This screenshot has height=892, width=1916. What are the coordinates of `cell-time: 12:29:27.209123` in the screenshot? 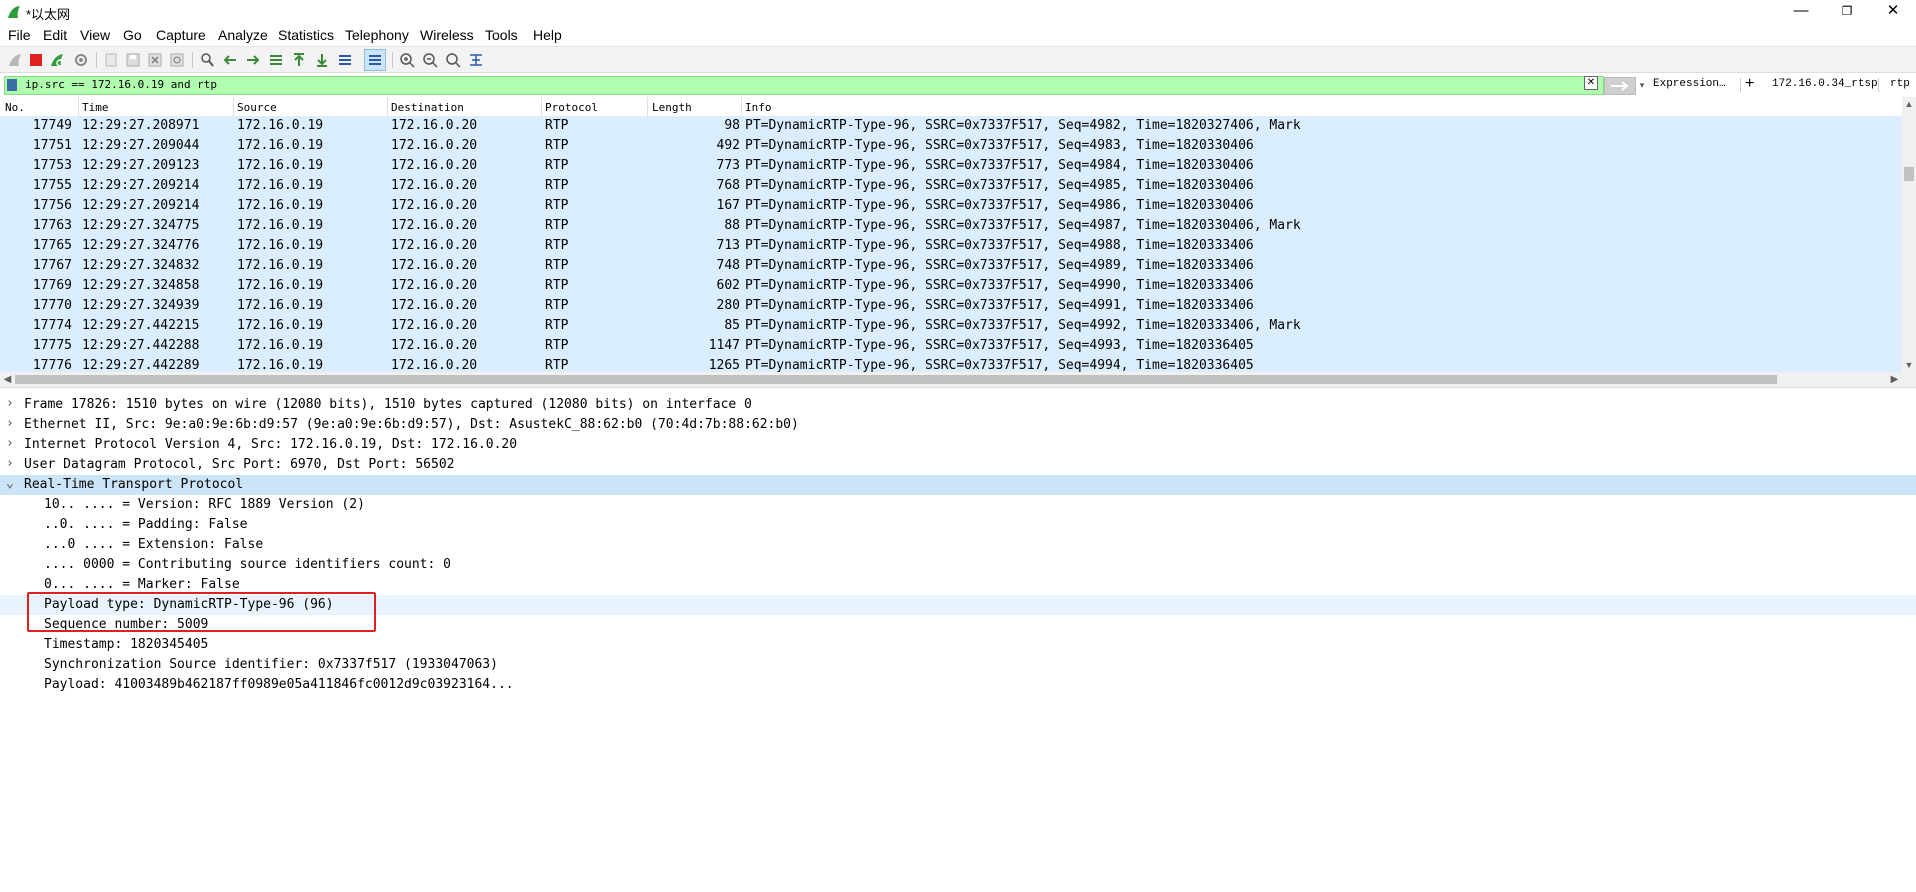 It's located at (141, 165).